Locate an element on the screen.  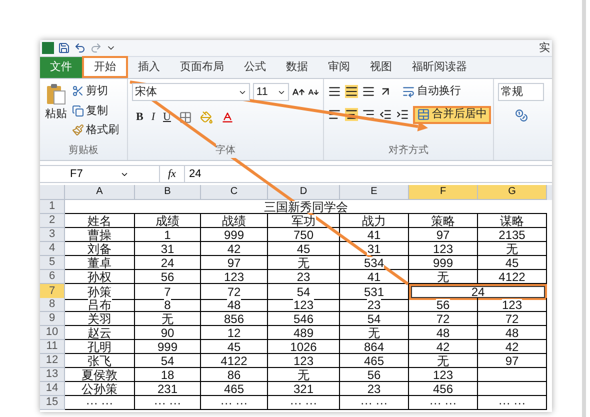
row-header: 14 is located at coordinates (52, 389).